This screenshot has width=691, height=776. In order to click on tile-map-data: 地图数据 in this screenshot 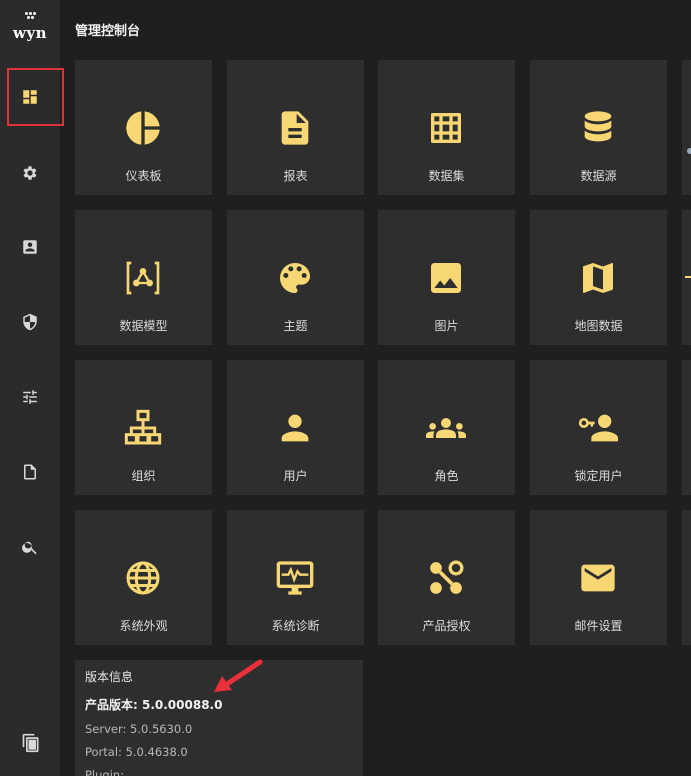, I will do `click(598, 277)`.